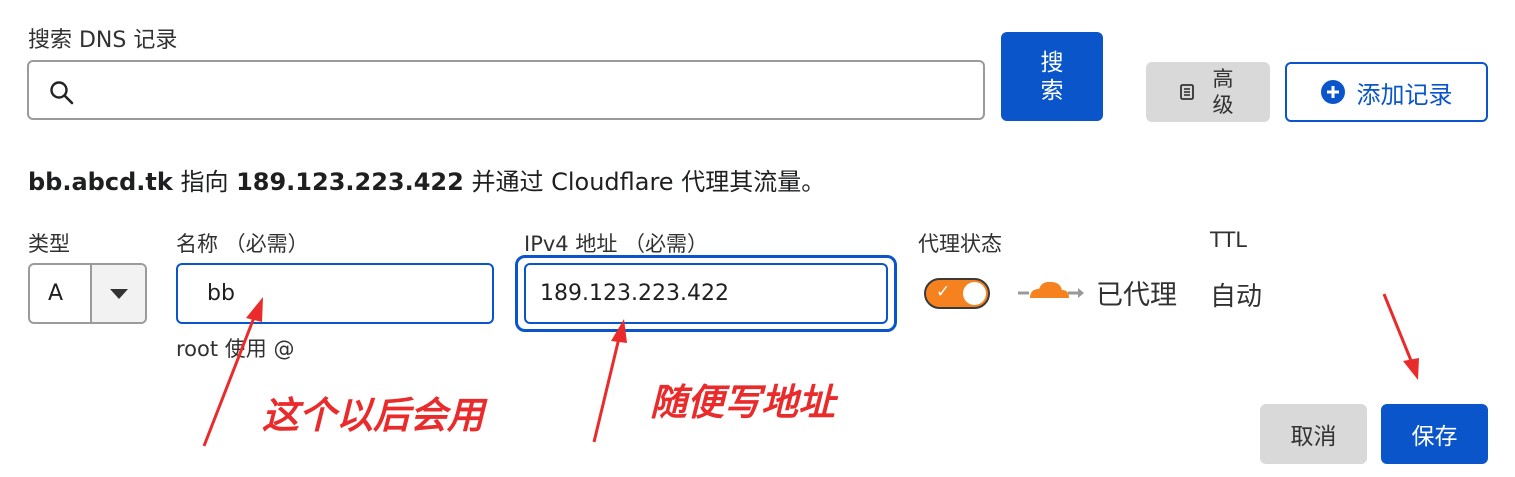 The width and height of the screenshot is (1515, 477). I want to click on cancel-button: 取消, so click(1313, 434).